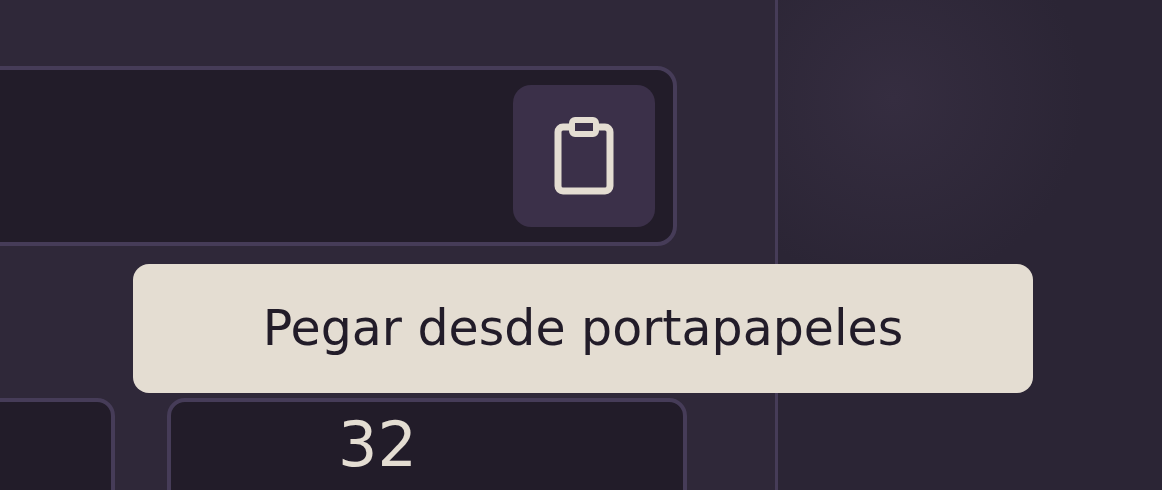 The height and width of the screenshot is (490, 1162). I want to click on paste-button, so click(584, 156).